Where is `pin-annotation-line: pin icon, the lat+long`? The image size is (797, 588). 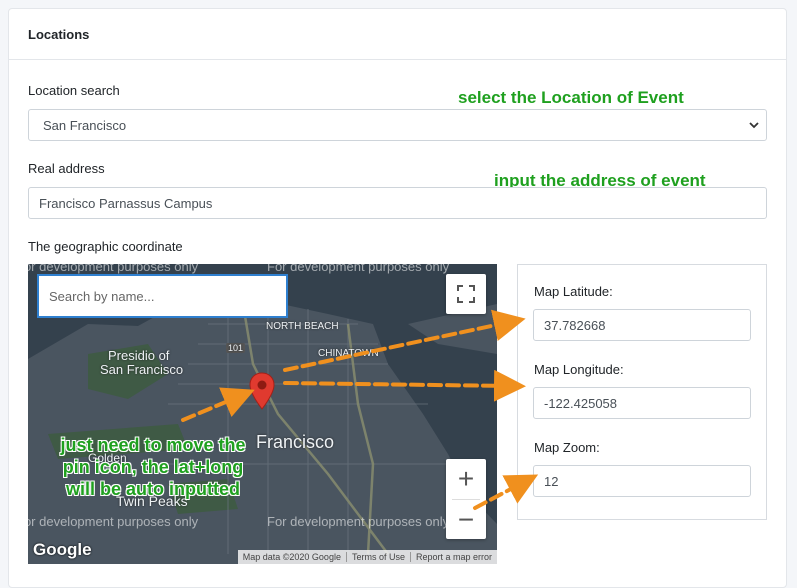 pin-annotation-line: pin icon, the lat+long is located at coordinates (153, 467).